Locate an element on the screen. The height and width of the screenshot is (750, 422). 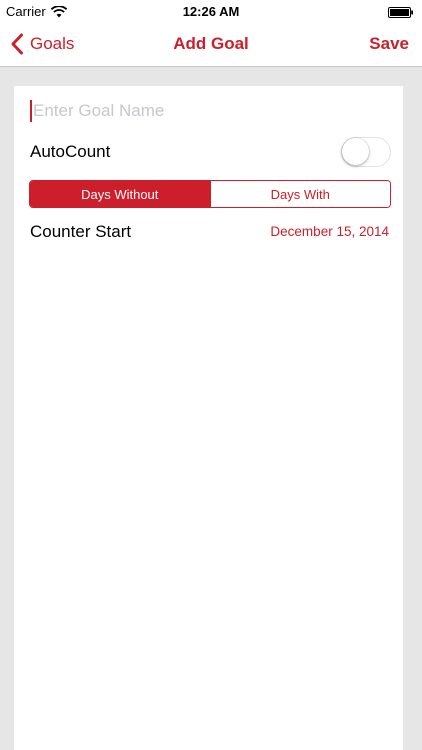
battery-icon is located at coordinates (401, 12).